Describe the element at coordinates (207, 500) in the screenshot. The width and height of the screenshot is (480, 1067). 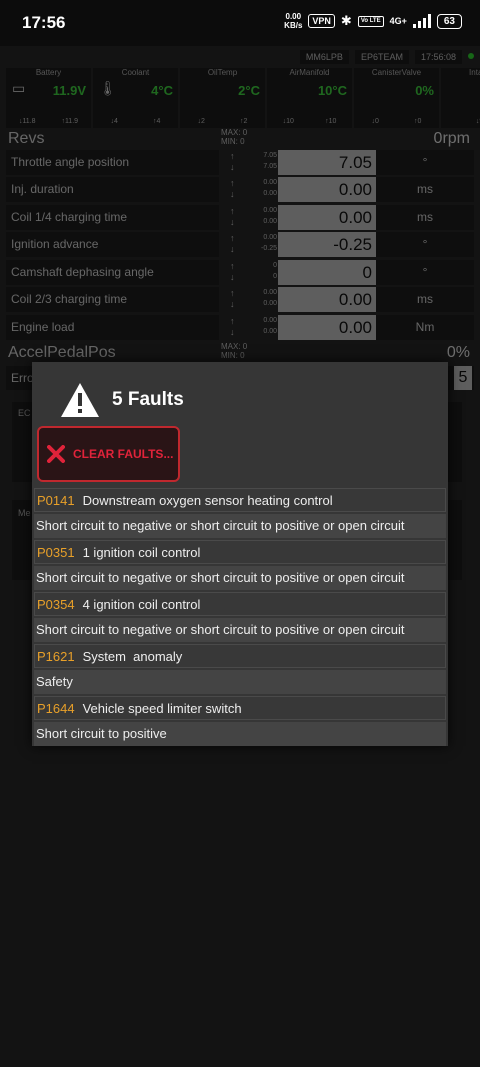
I see `fault-name: Downstream oxygen sensor heating control` at that location.